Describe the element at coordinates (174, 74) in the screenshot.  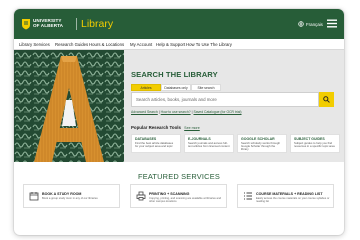
I see `search-heading: SEARCH THE LIBRARY` at that location.